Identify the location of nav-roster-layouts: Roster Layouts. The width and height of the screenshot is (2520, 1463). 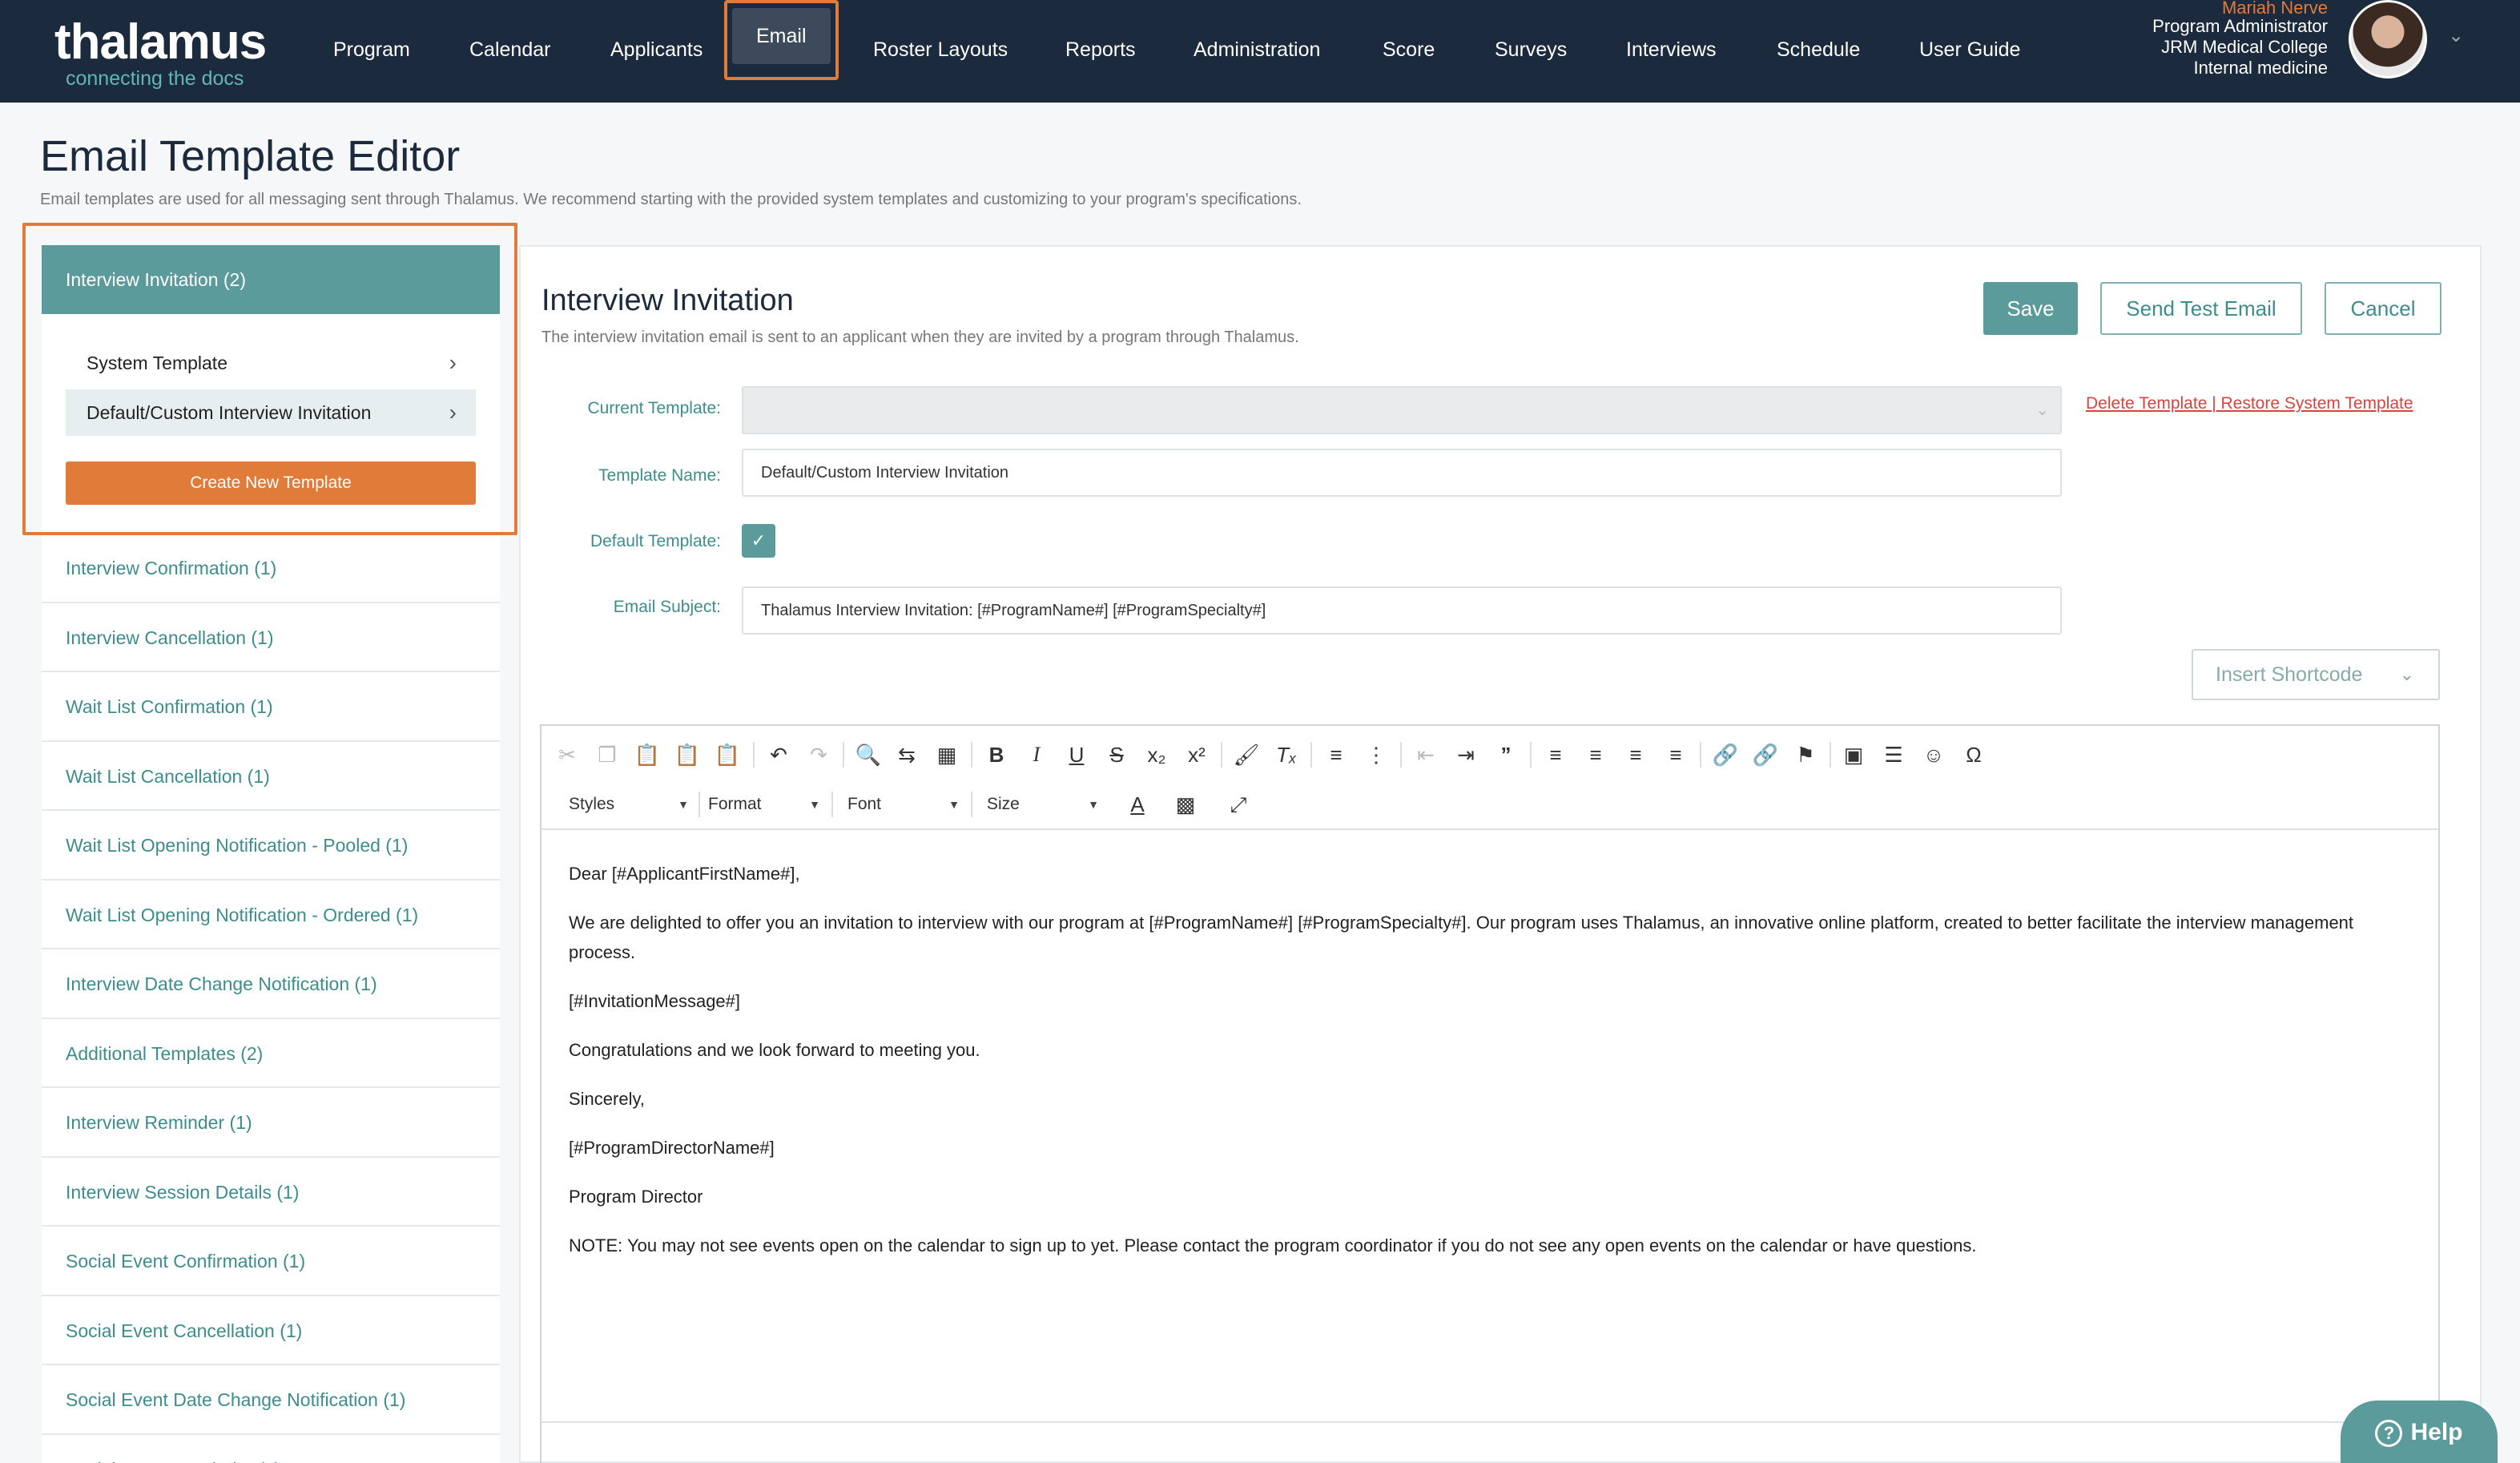
(940, 49).